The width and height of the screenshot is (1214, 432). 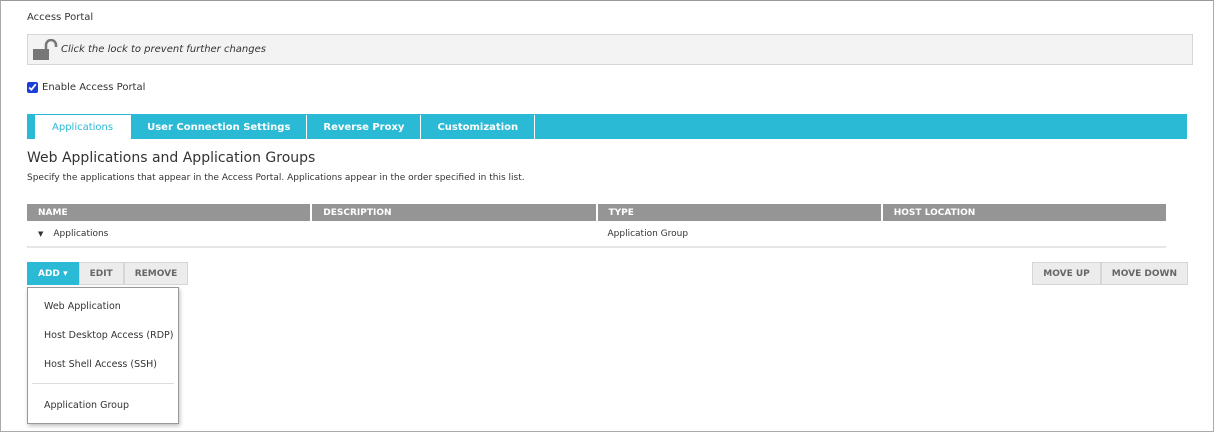 What do you see at coordinates (740, 212) in the screenshot?
I see `column-header-type: TYPE` at bounding box center [740, 212].